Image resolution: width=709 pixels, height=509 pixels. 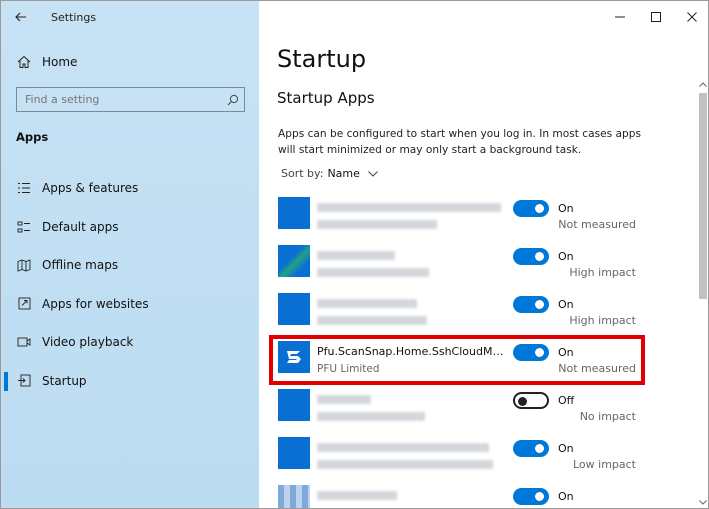 What do you see at coordinates (60, 62) in the screenshot?
I see `nav-home-label: Home` at bounding box center [60, 62].